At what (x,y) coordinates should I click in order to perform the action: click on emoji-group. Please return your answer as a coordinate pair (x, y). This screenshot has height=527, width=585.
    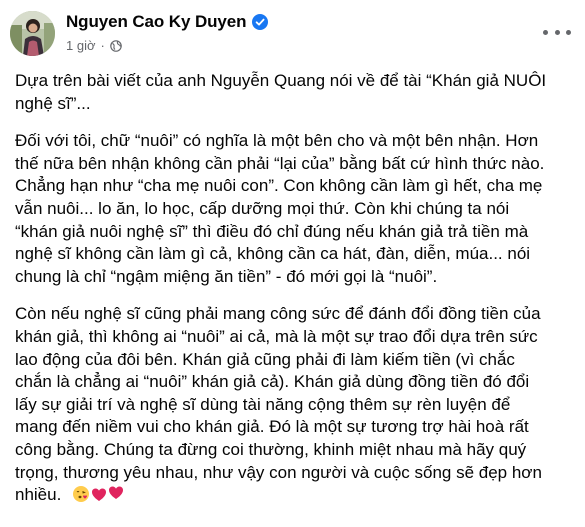
    Looking at the image, I should click on (92, 494).